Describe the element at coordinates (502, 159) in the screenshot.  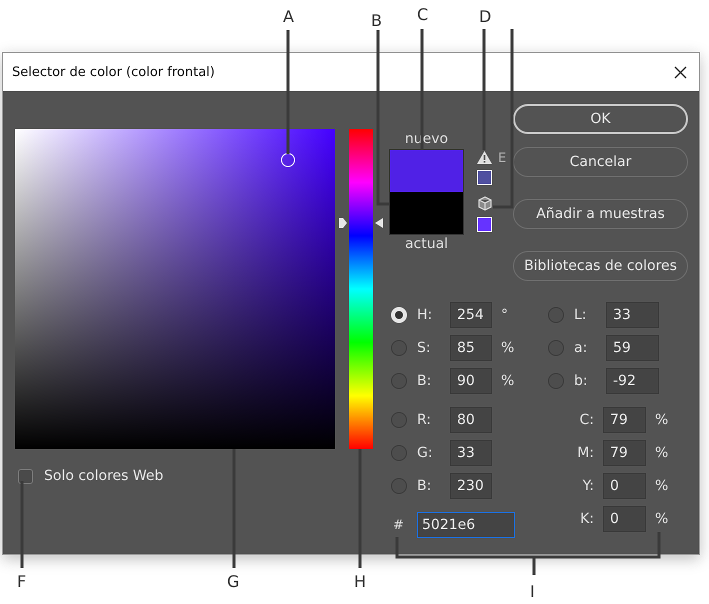
I see `callout-label: E` at that location.